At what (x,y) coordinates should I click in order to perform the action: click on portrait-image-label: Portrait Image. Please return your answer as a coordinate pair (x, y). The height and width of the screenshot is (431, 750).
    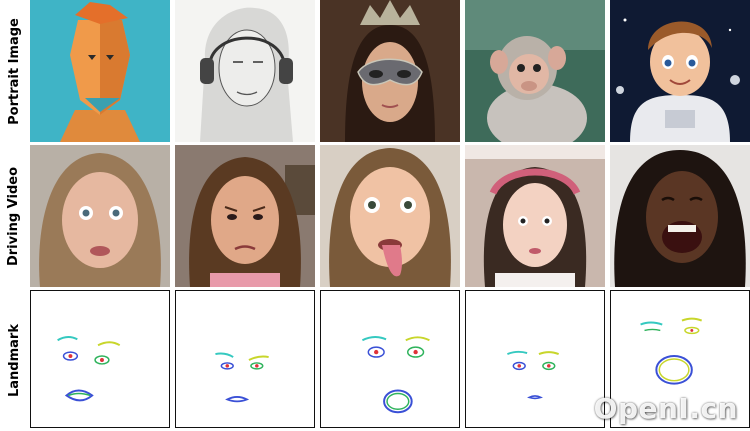
    Looking at the image, I should click on (14, 71).